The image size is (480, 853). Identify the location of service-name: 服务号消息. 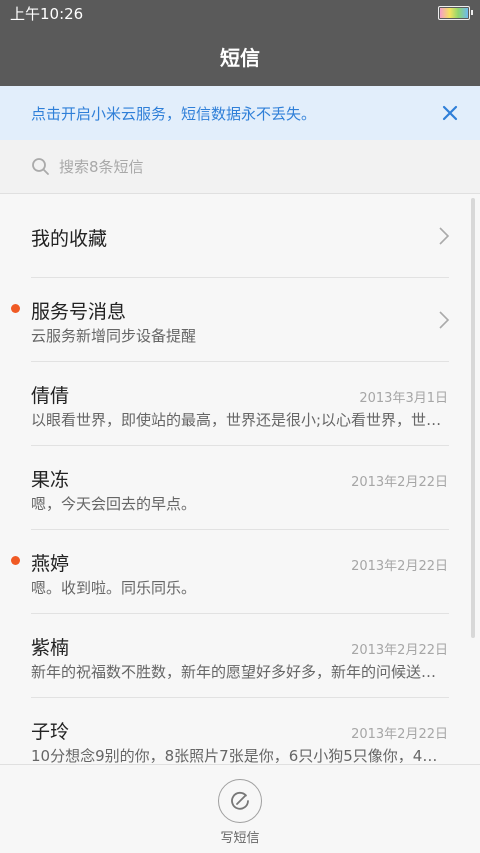
(79, 312).